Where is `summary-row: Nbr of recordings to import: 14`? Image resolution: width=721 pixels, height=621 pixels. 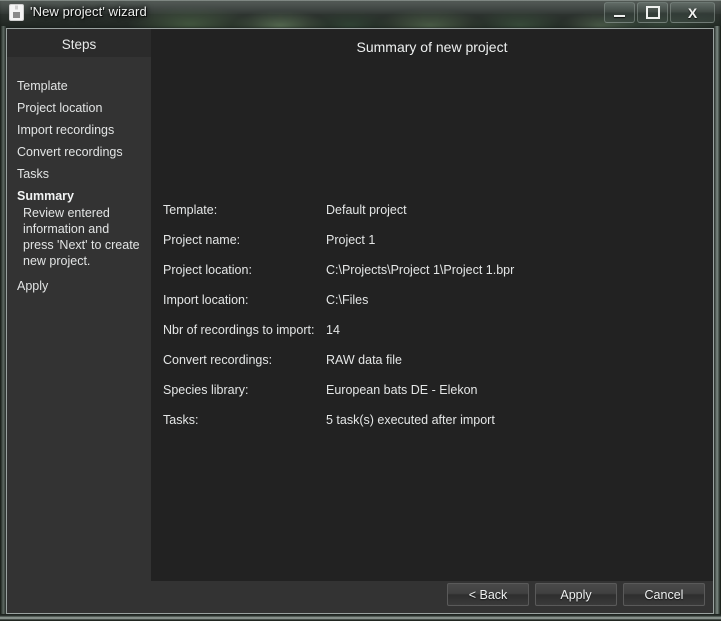 summary-row: Nbr of recordings to import: 14 is located at coordinates (433, 338).